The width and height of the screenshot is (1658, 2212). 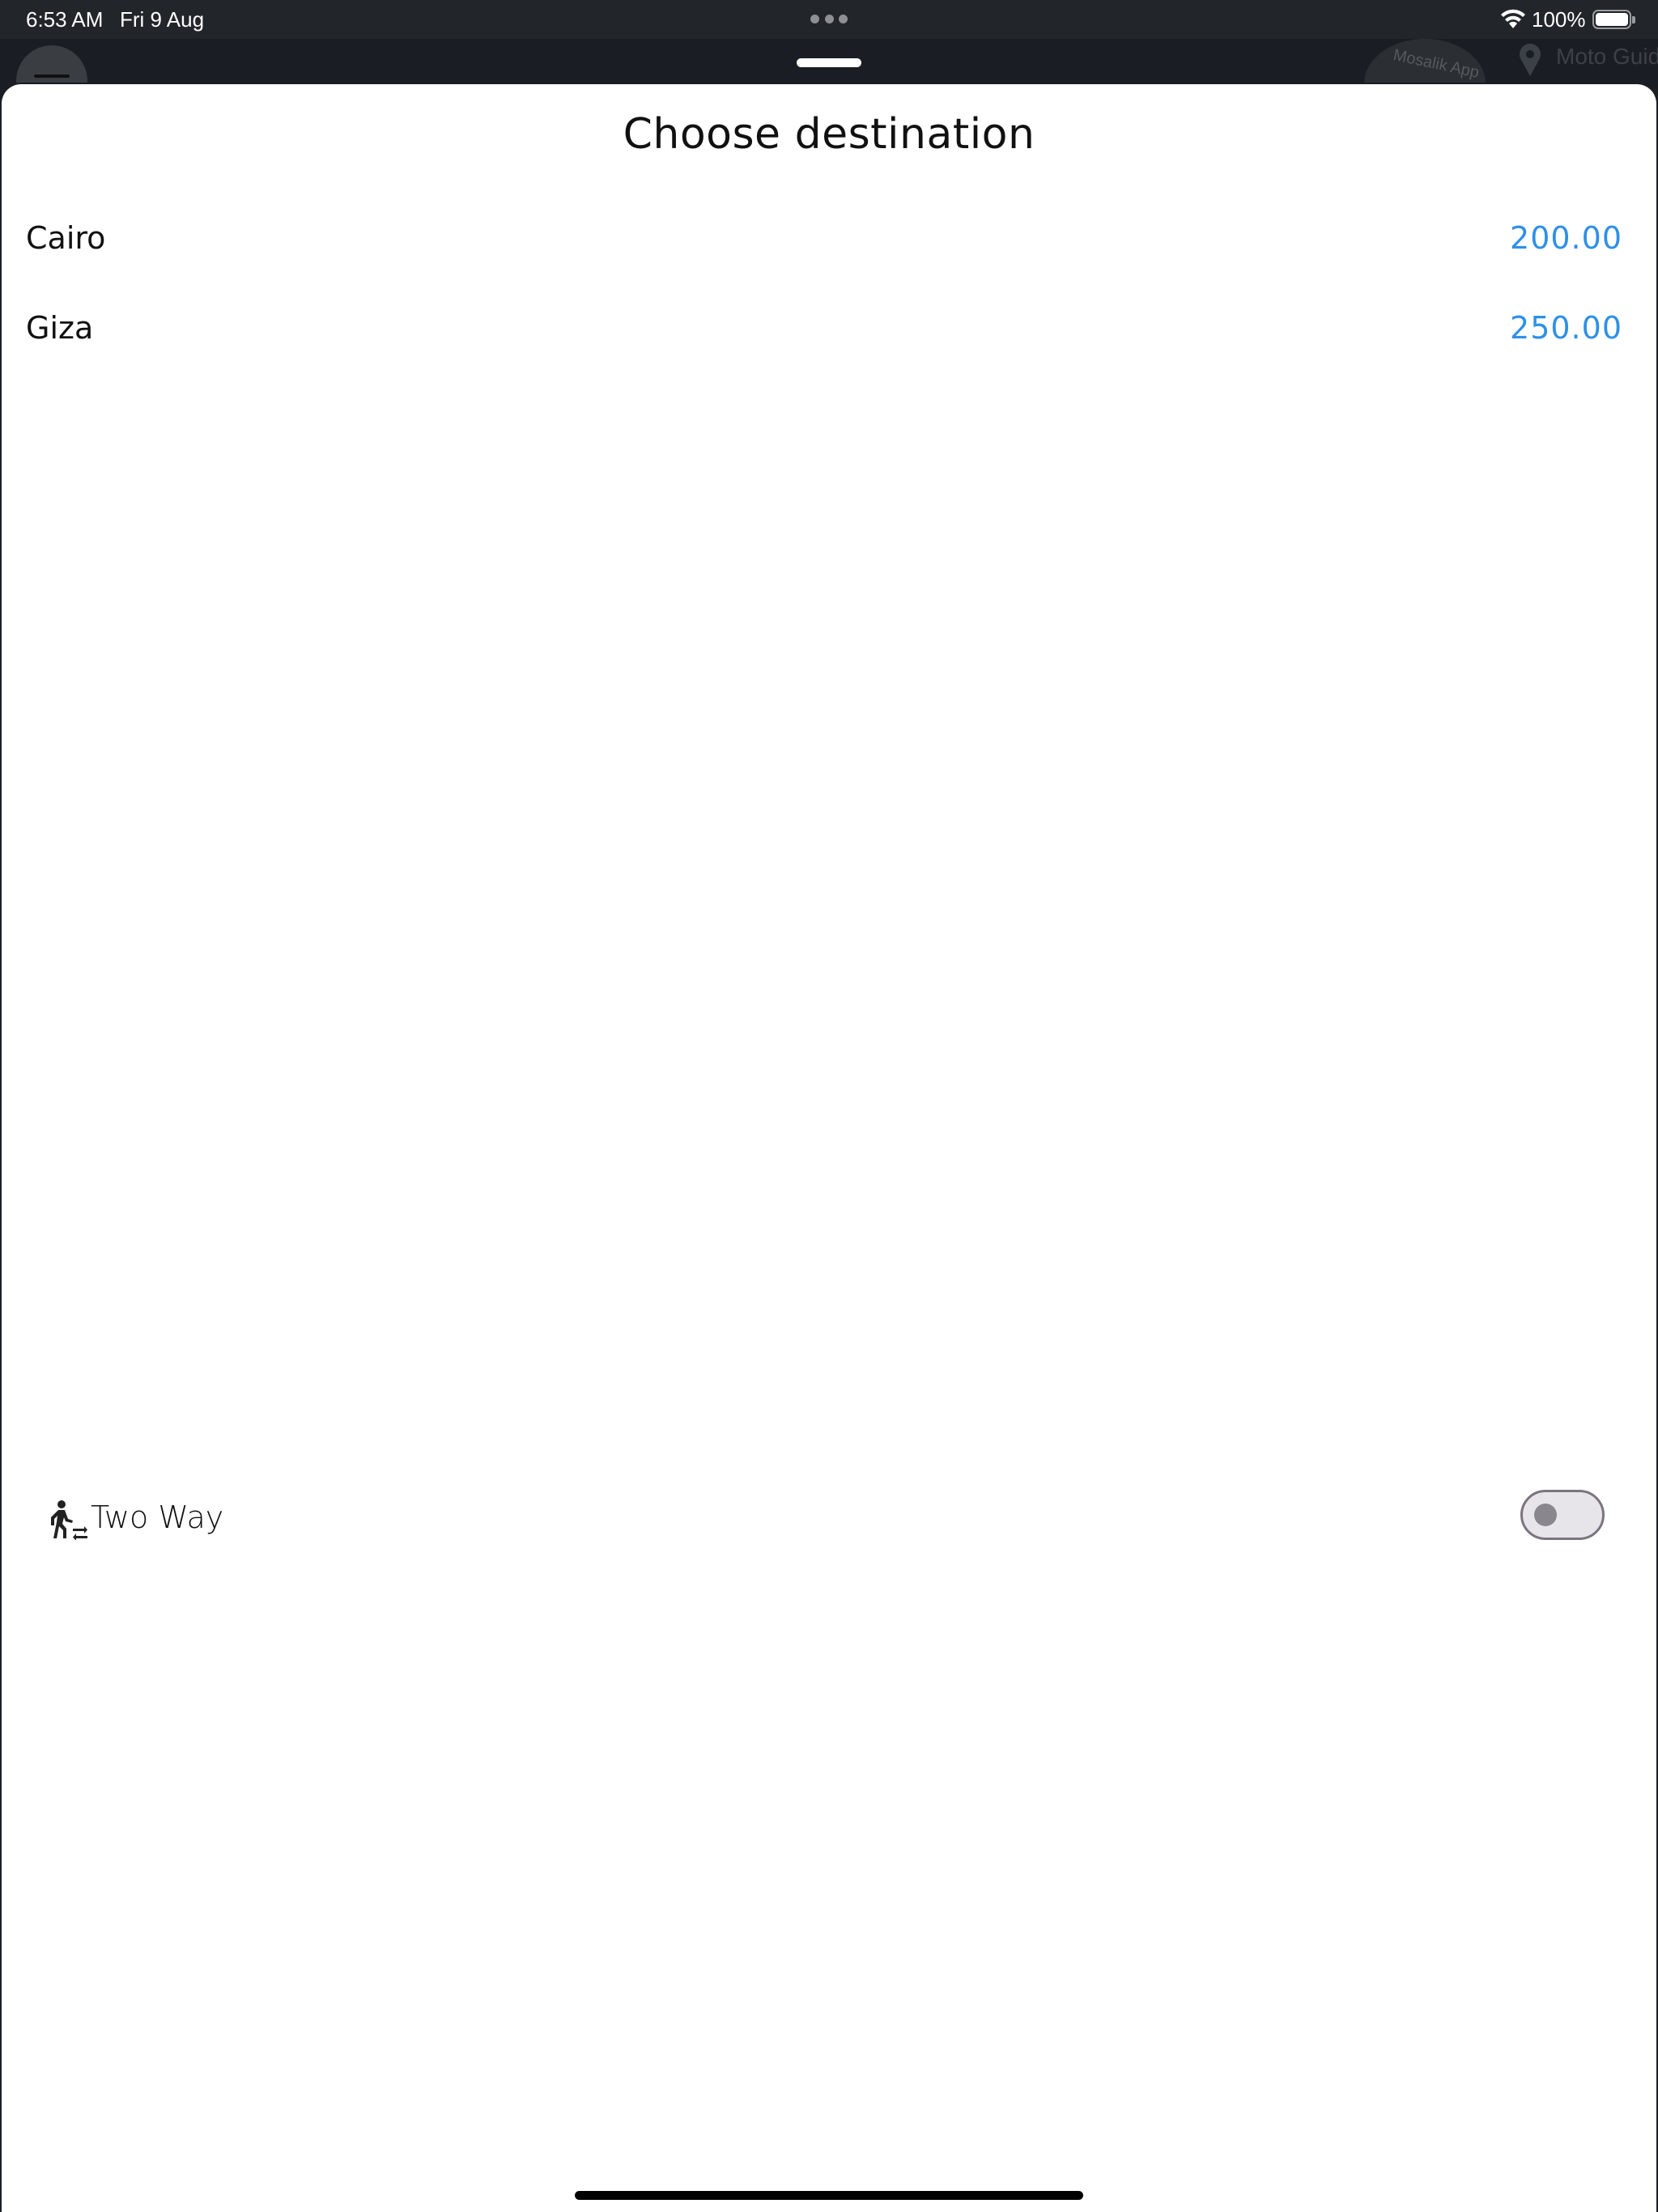 I want to click on two-way-row: Two Way, so click(x=828, y=1519).